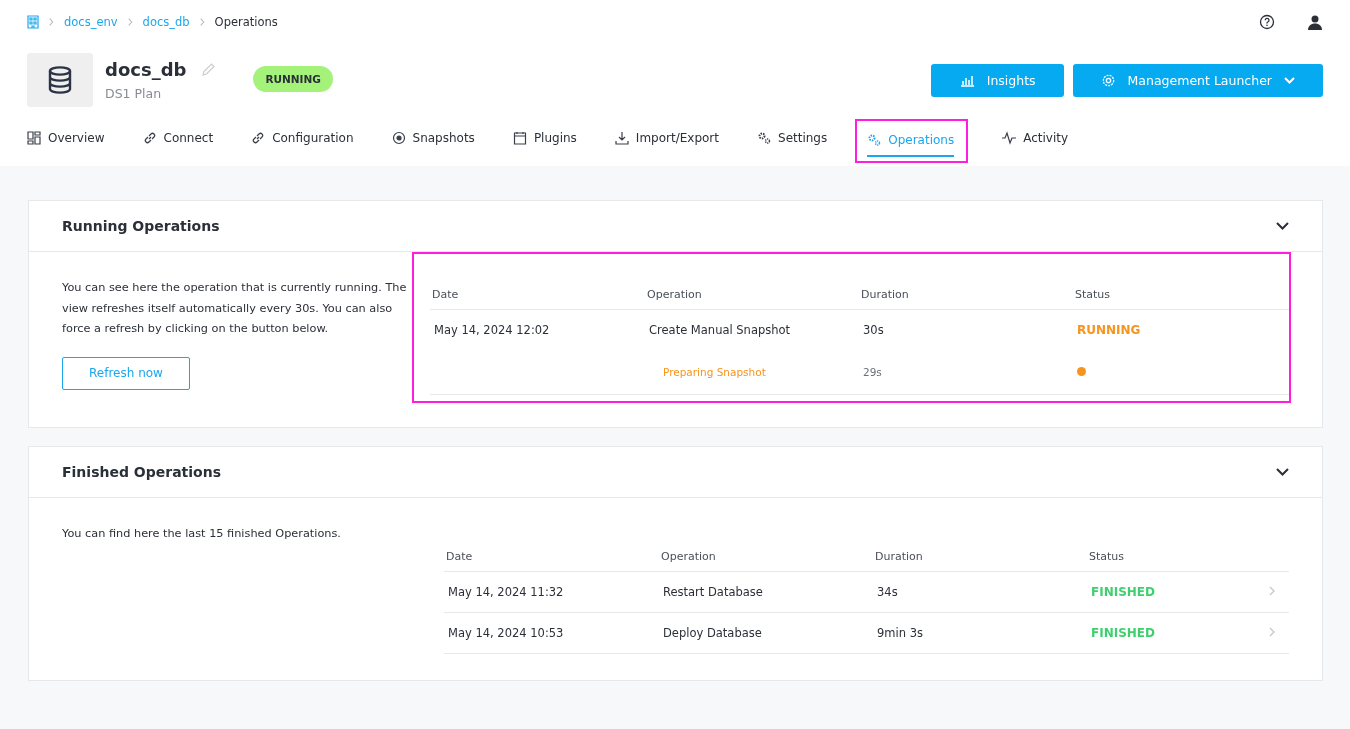 The width and height of the screenshot is (1350, 729). Describe the element at coordinates (544, 141) in the screenshot. I see `tab: Plugins` at that location.